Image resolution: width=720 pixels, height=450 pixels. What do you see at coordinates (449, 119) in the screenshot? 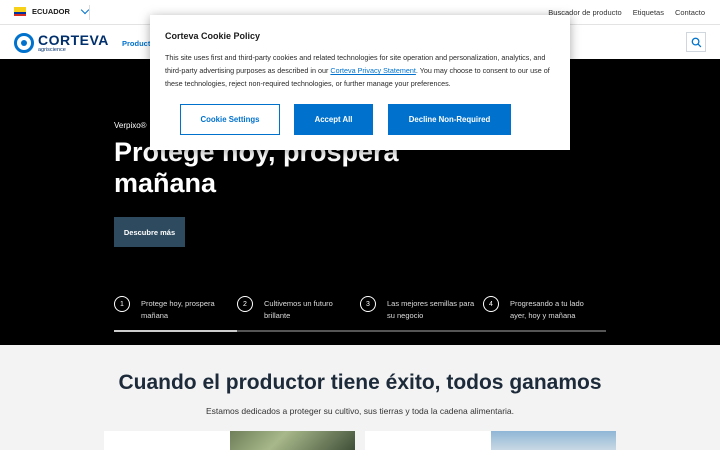
I see `decline-non-required-button: Decline Non-Required` at bounding box center [449, 119].